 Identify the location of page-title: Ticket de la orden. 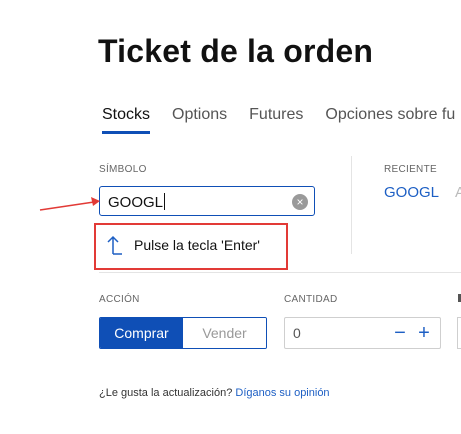
(236, 51).